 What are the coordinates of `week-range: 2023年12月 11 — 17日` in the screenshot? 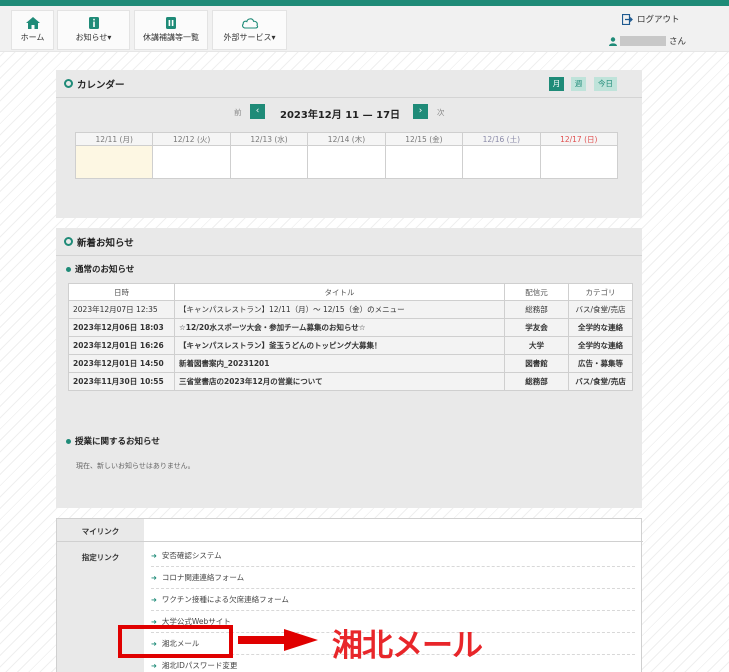 It's located at (340, 115).